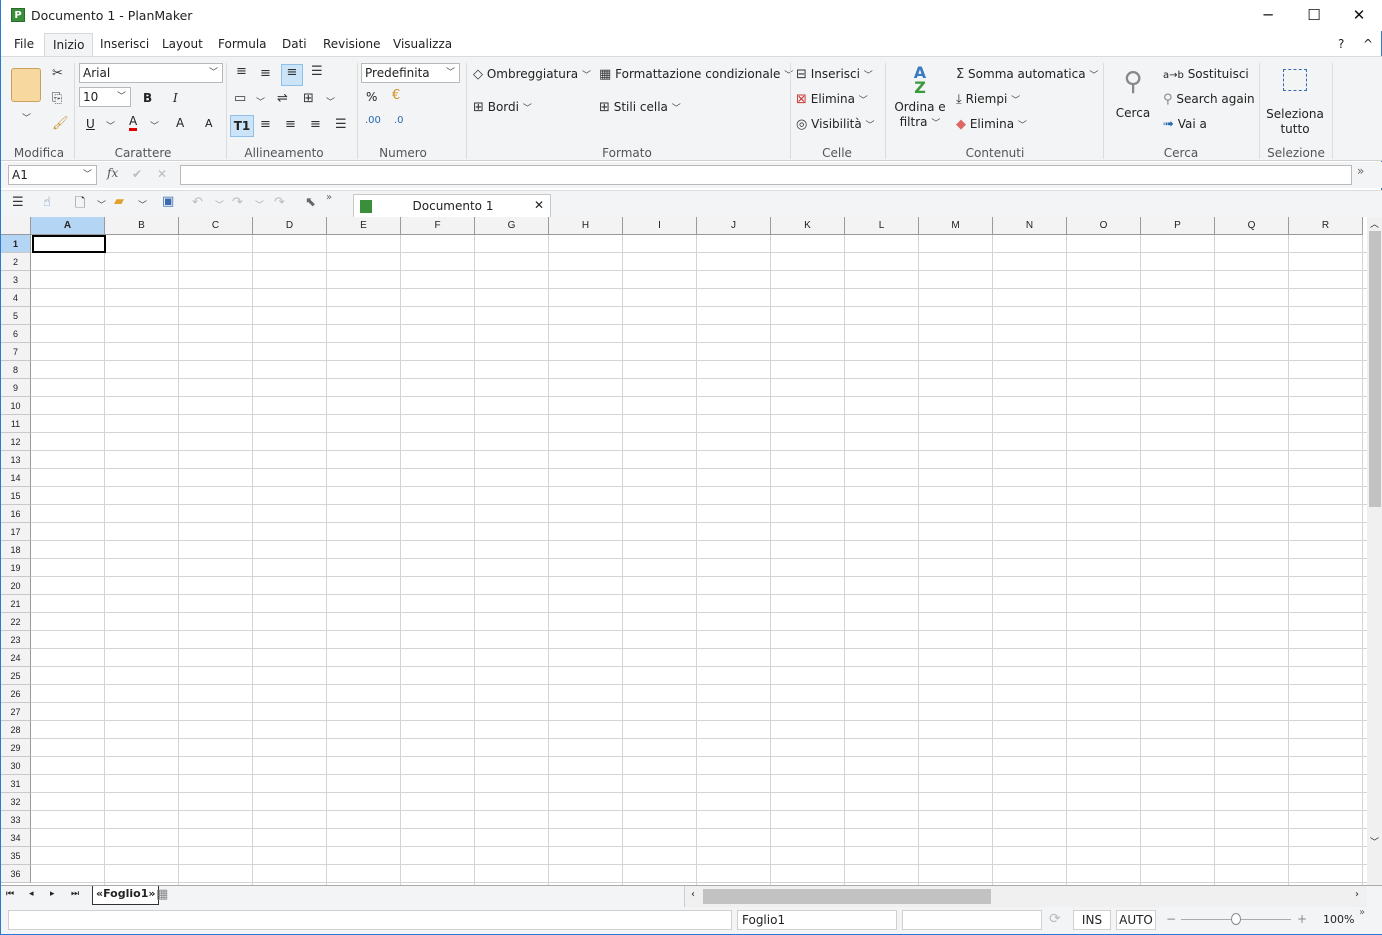 This screenshot has height=935, width=1382. What do you see at coordinates (341, 124) in the screenshot?
I see `justify-icon: ☰` at bounding box center [341, 124].